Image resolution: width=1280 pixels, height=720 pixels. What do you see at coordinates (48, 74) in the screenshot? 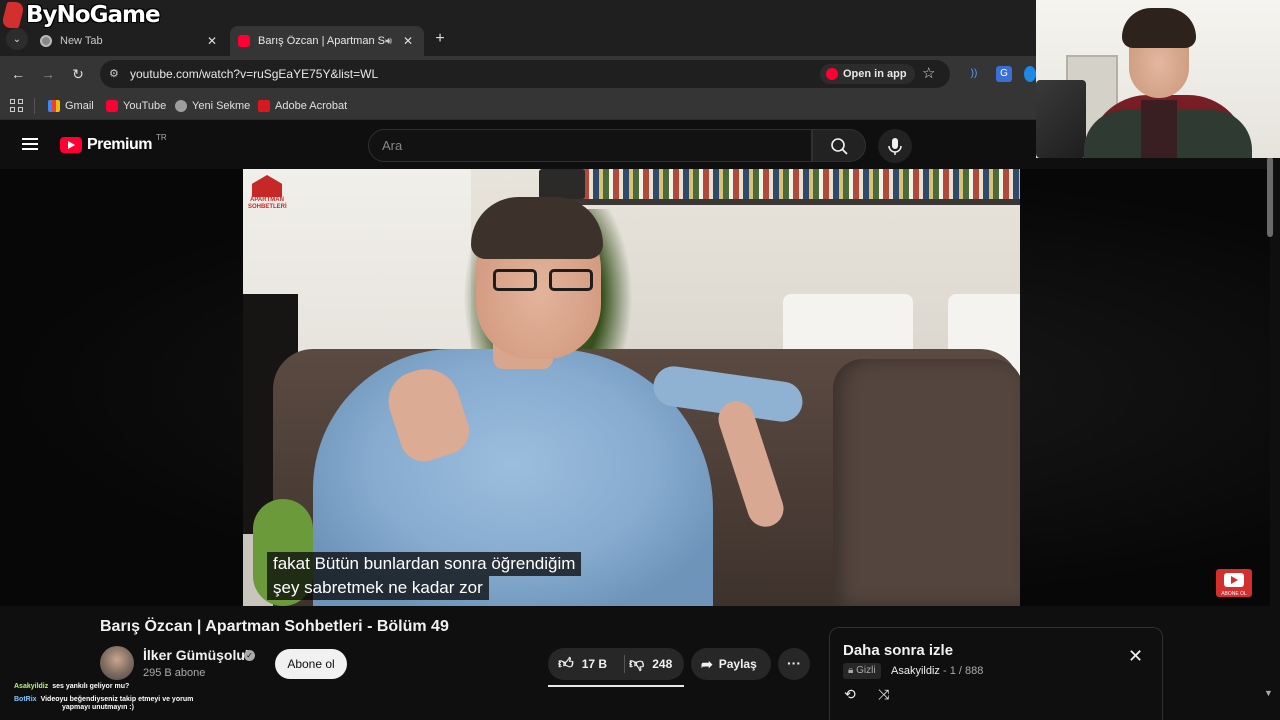
I see `forward-button: →` at bounding box center [48, 74].